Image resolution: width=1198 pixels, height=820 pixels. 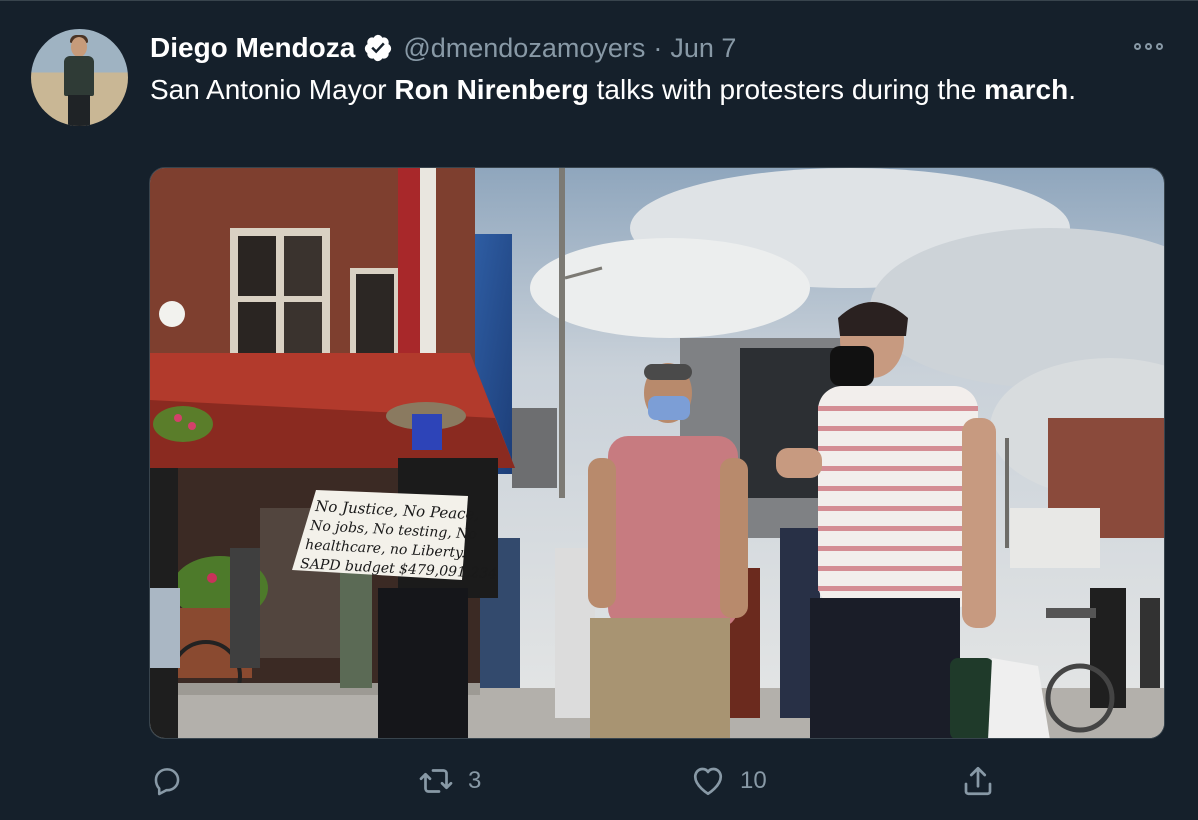 What do you see at coordinates (436, 781) in the screenshot?
I see `retweet-icon` at bounding box center [436, 781].